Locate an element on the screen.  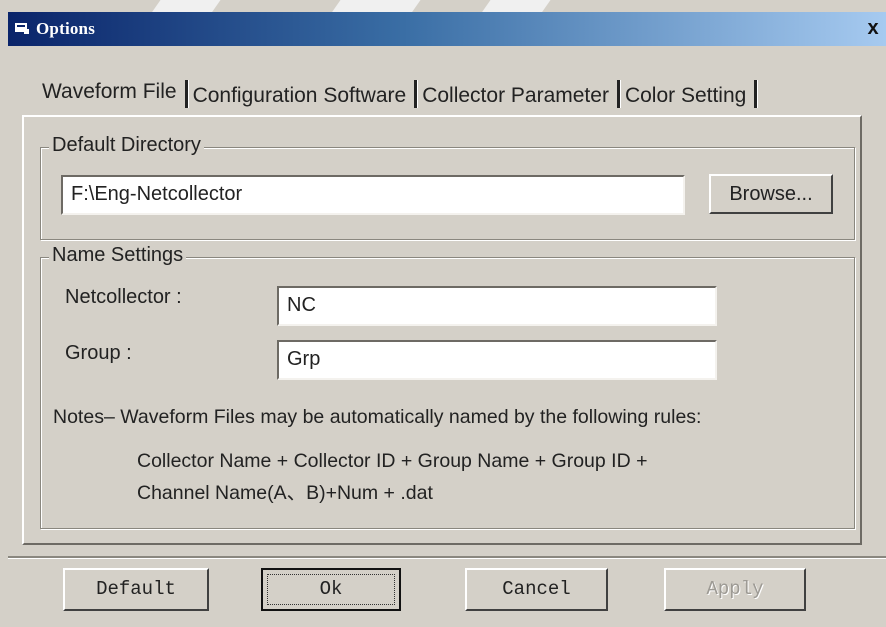
naming-rule-line-2: Channel Name(A、B)+Num + .dat is located at coordinates (285, 493).